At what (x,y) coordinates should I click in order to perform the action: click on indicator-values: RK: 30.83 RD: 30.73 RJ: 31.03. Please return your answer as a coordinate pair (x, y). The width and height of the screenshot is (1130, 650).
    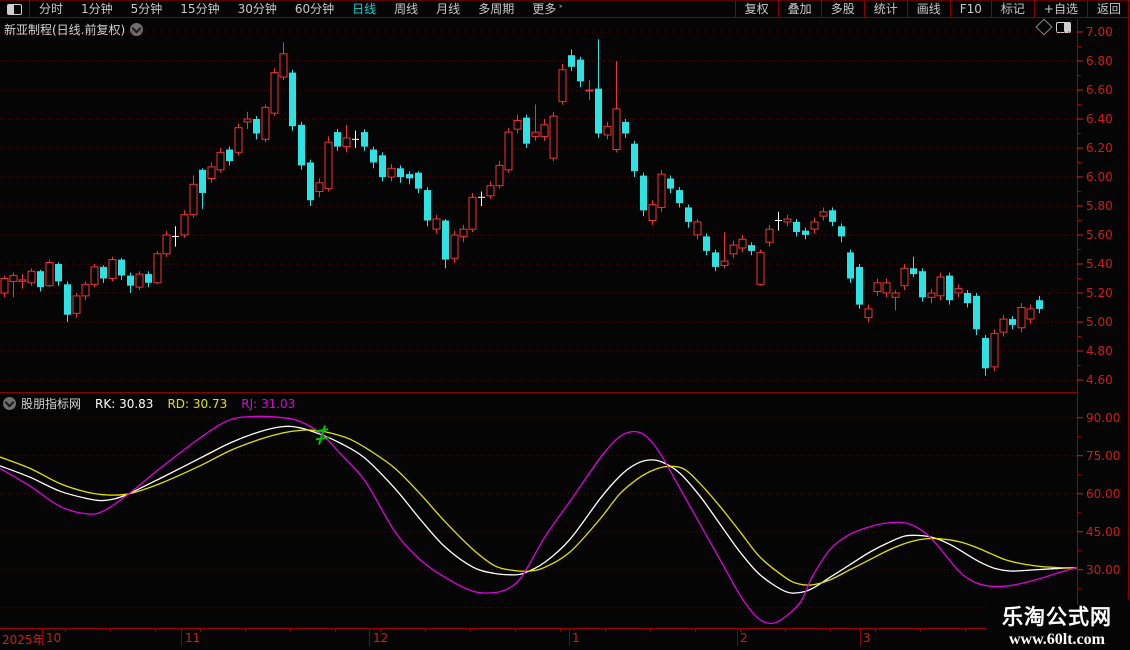
    Looking at the image, I should click on (188, 404).